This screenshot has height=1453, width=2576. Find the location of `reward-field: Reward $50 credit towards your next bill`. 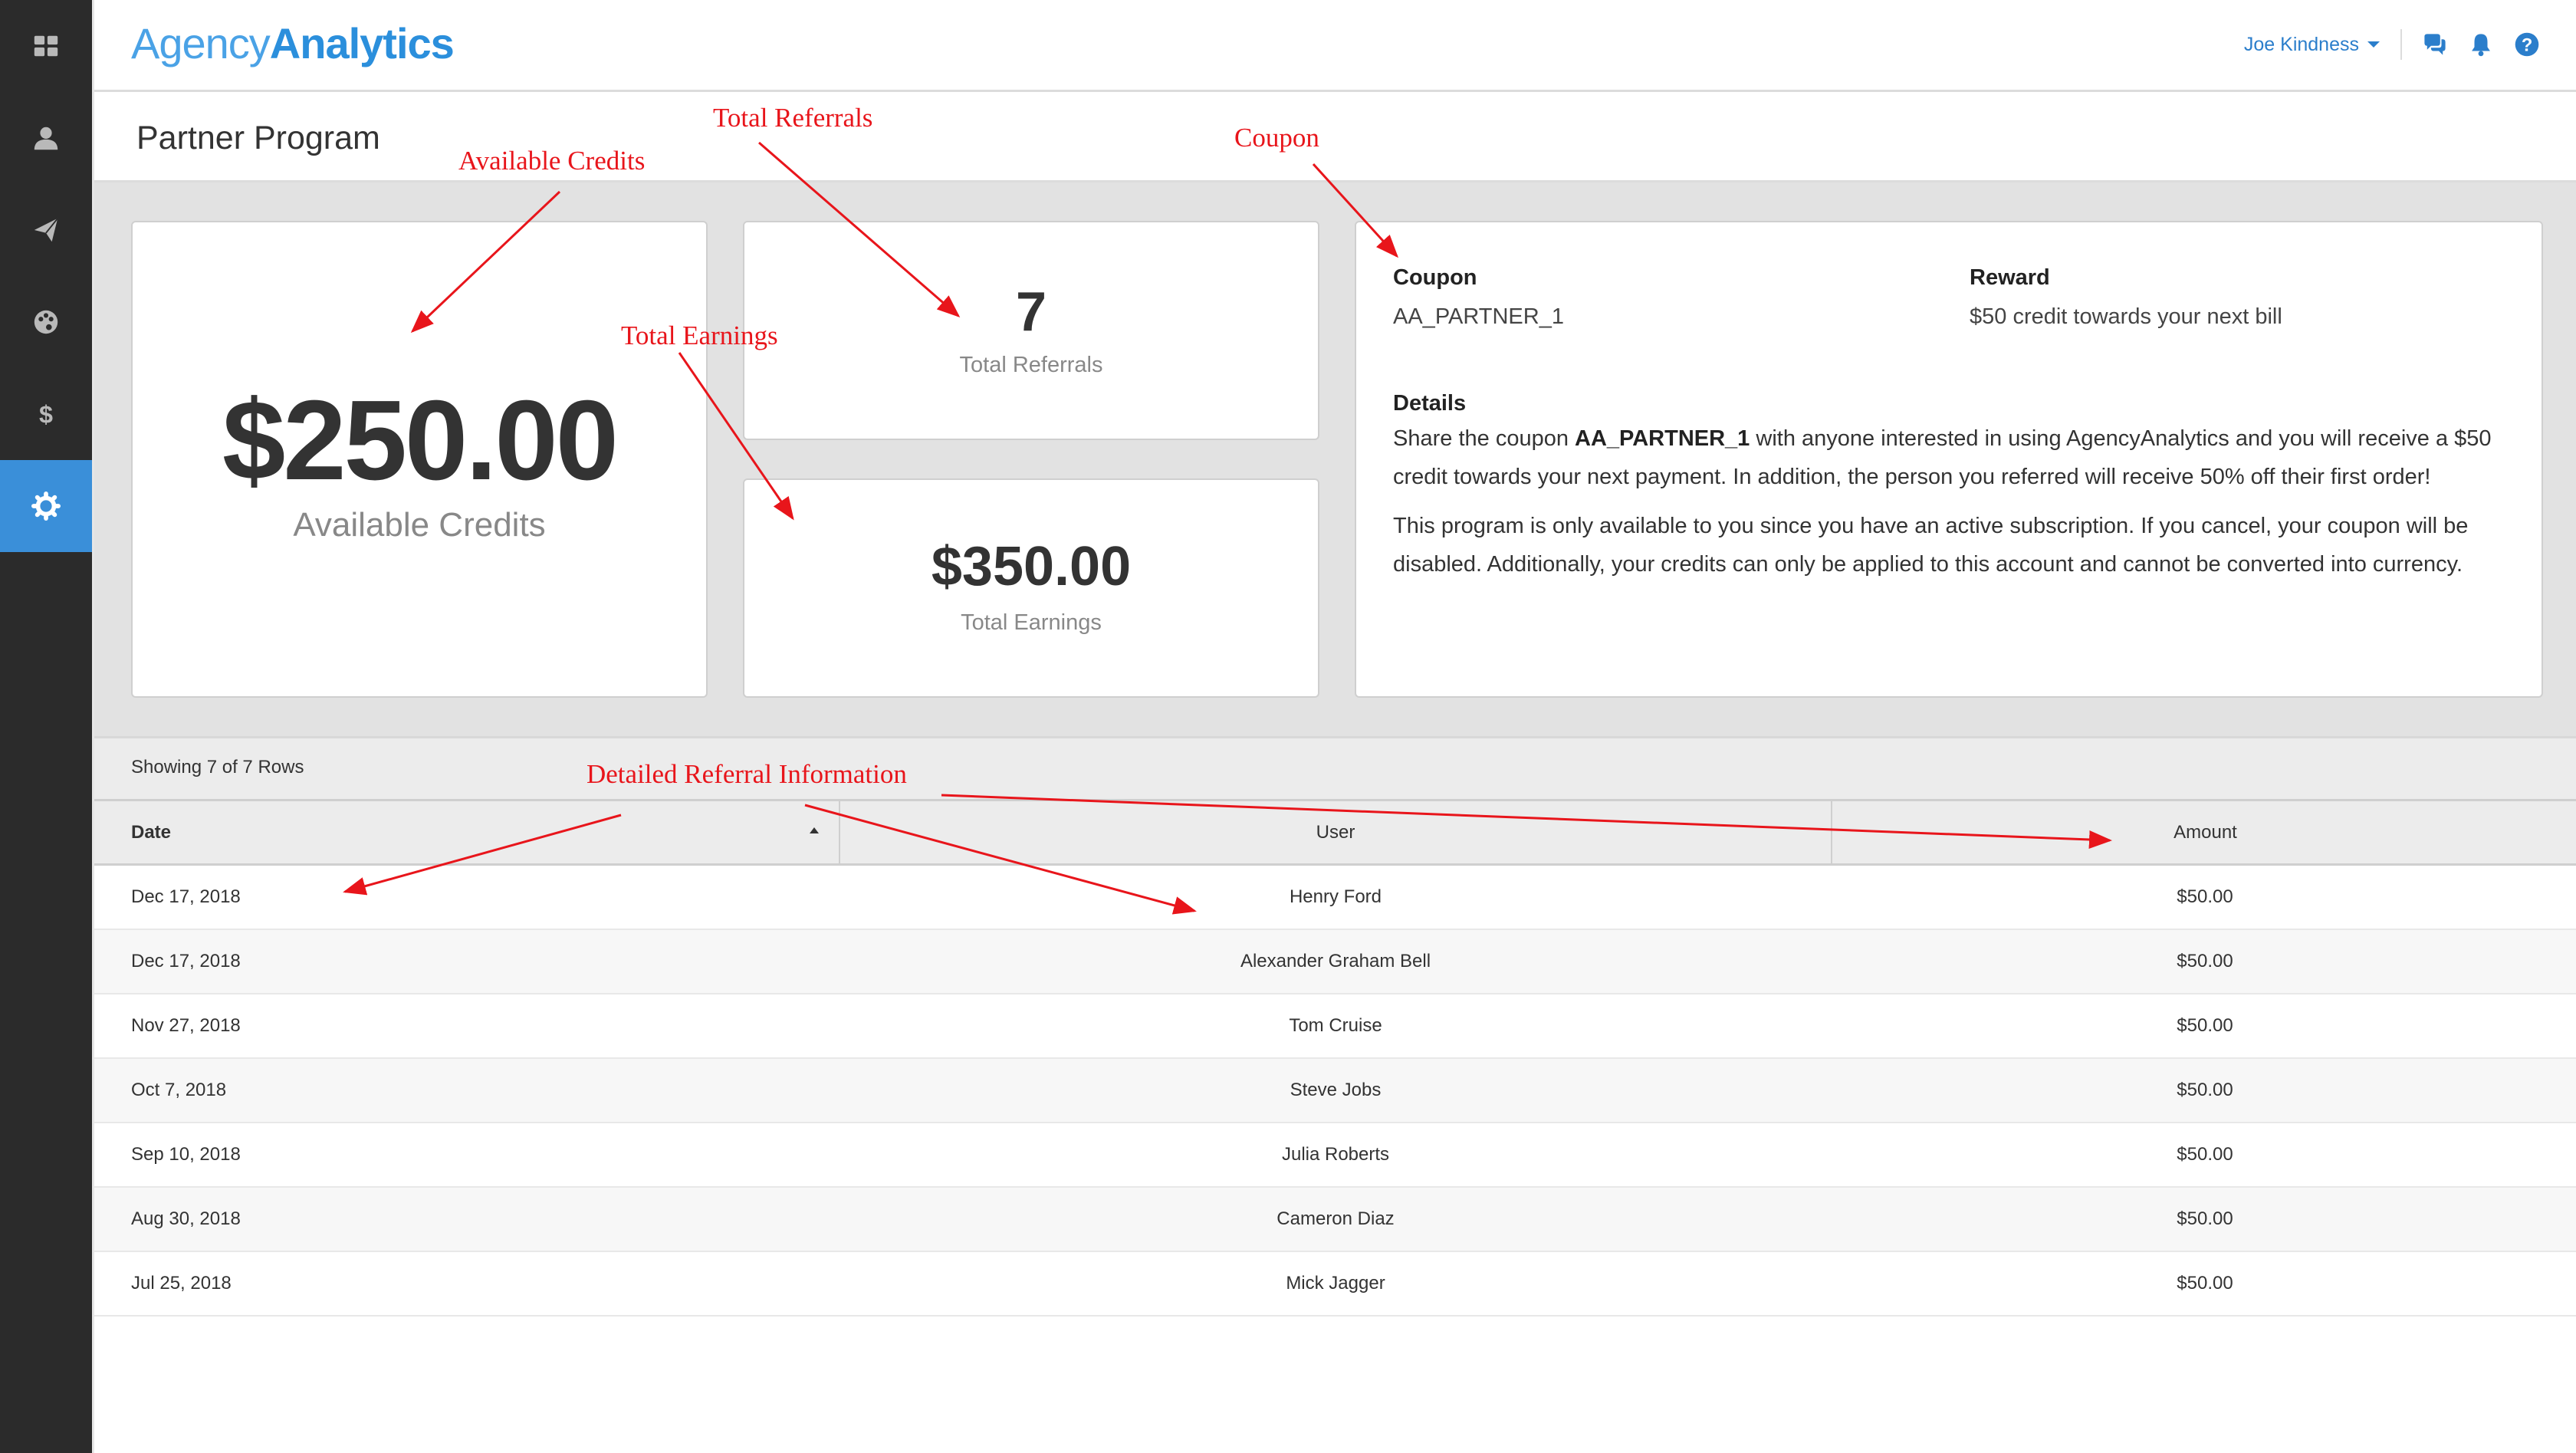

reward-field: Reward $50 credit towards your next bill is located at coordinates (2126, 297).